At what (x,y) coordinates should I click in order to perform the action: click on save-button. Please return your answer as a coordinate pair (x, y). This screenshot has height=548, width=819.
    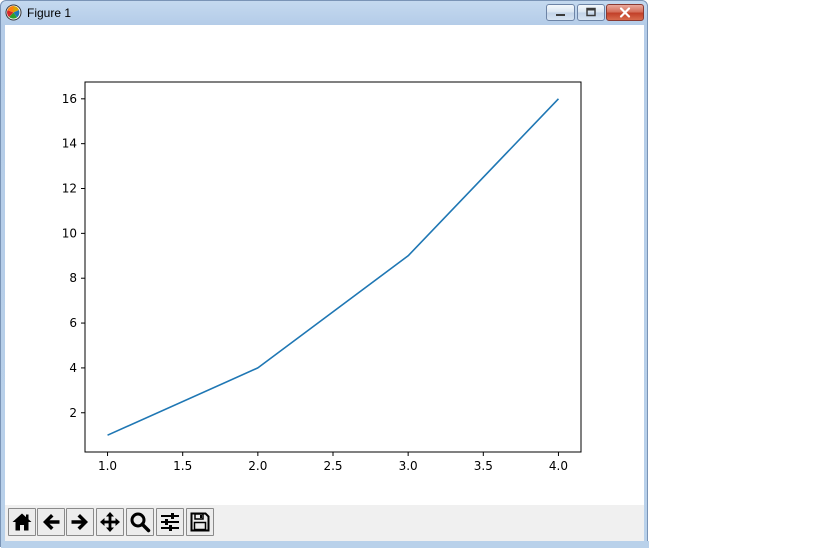
    Looking at the image, I should click on (200, 522).